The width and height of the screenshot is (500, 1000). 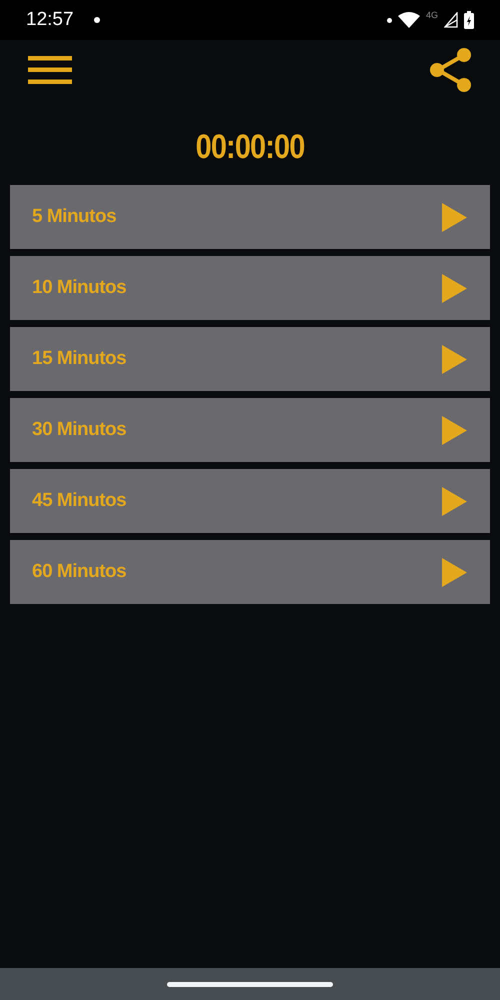 I want to click on timer-display: 00:00:00, so click(x=250, y=147).